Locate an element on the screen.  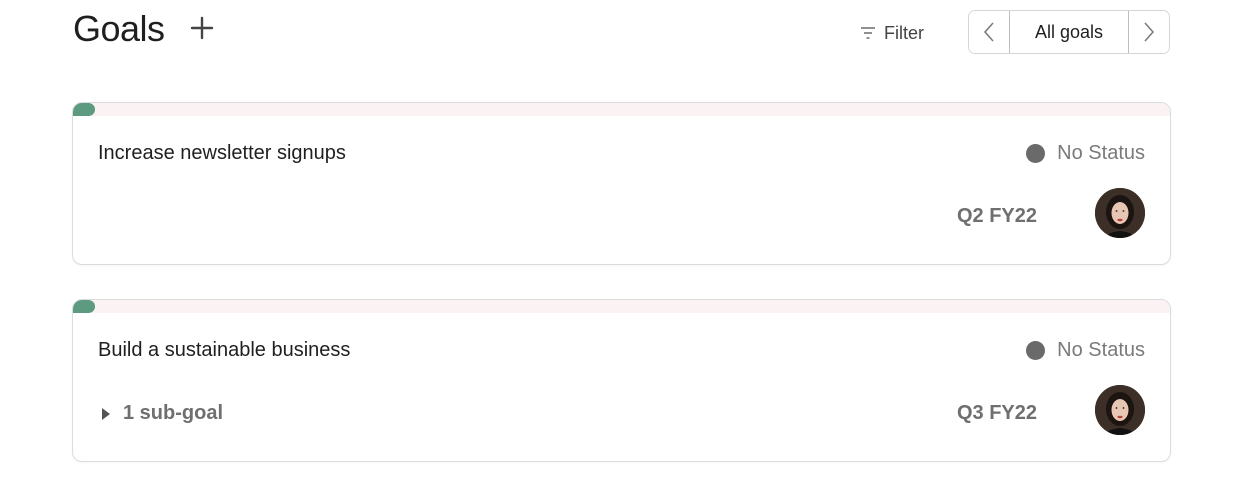
goal-scope-selector: All goals is located at coordinates (1069, 32).